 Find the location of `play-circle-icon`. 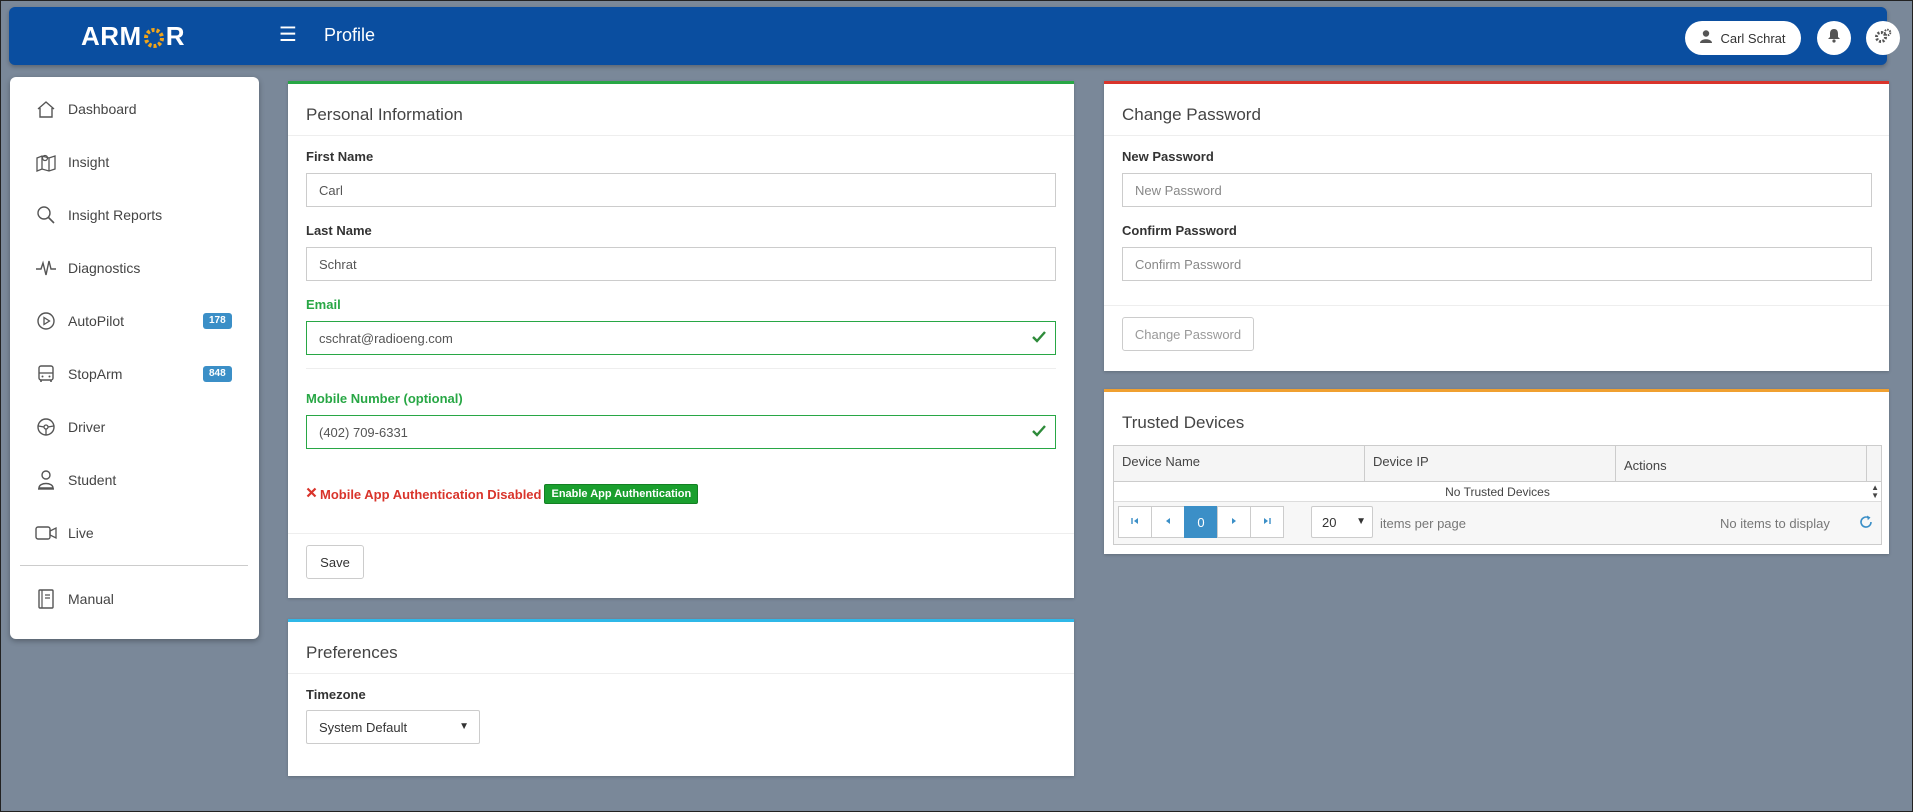

play-circle-icon is located at coordinates (46, 321).